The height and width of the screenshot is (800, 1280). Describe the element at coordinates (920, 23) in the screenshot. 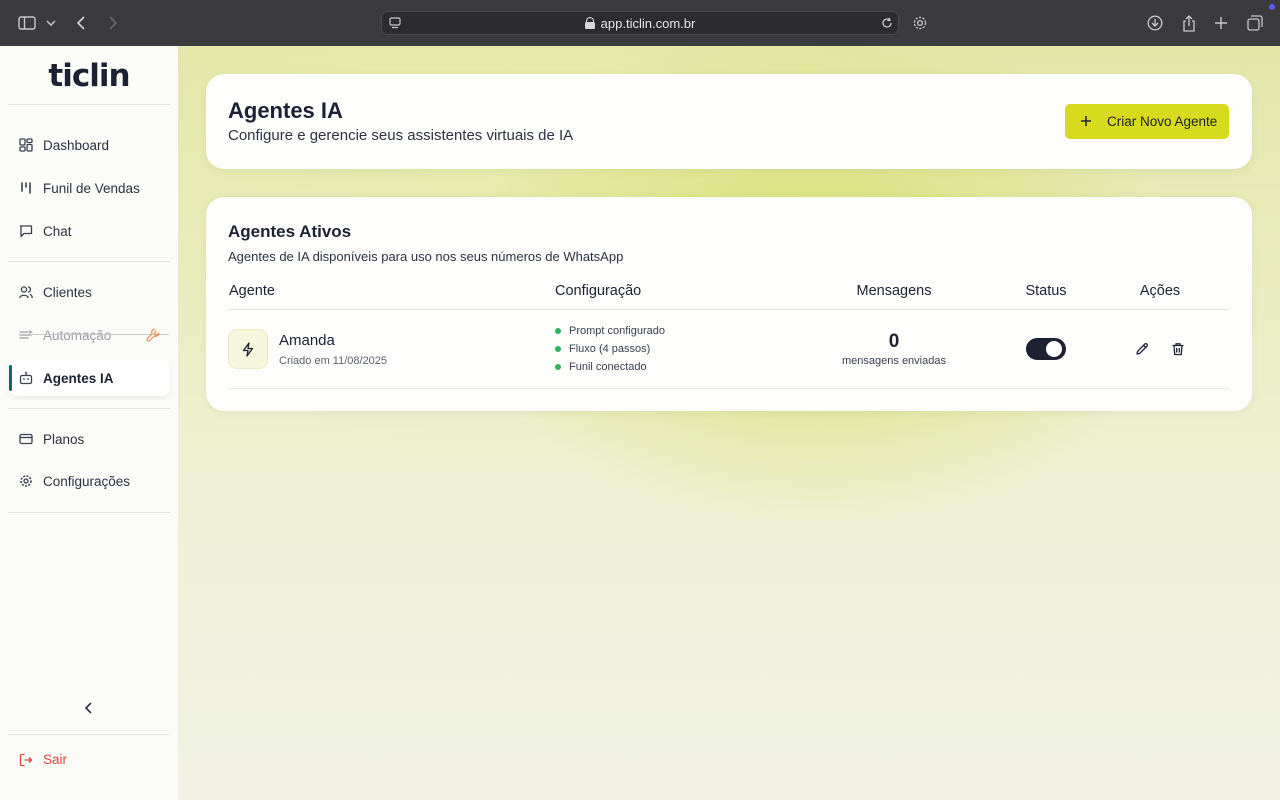

I see `gear-icon` at that location.